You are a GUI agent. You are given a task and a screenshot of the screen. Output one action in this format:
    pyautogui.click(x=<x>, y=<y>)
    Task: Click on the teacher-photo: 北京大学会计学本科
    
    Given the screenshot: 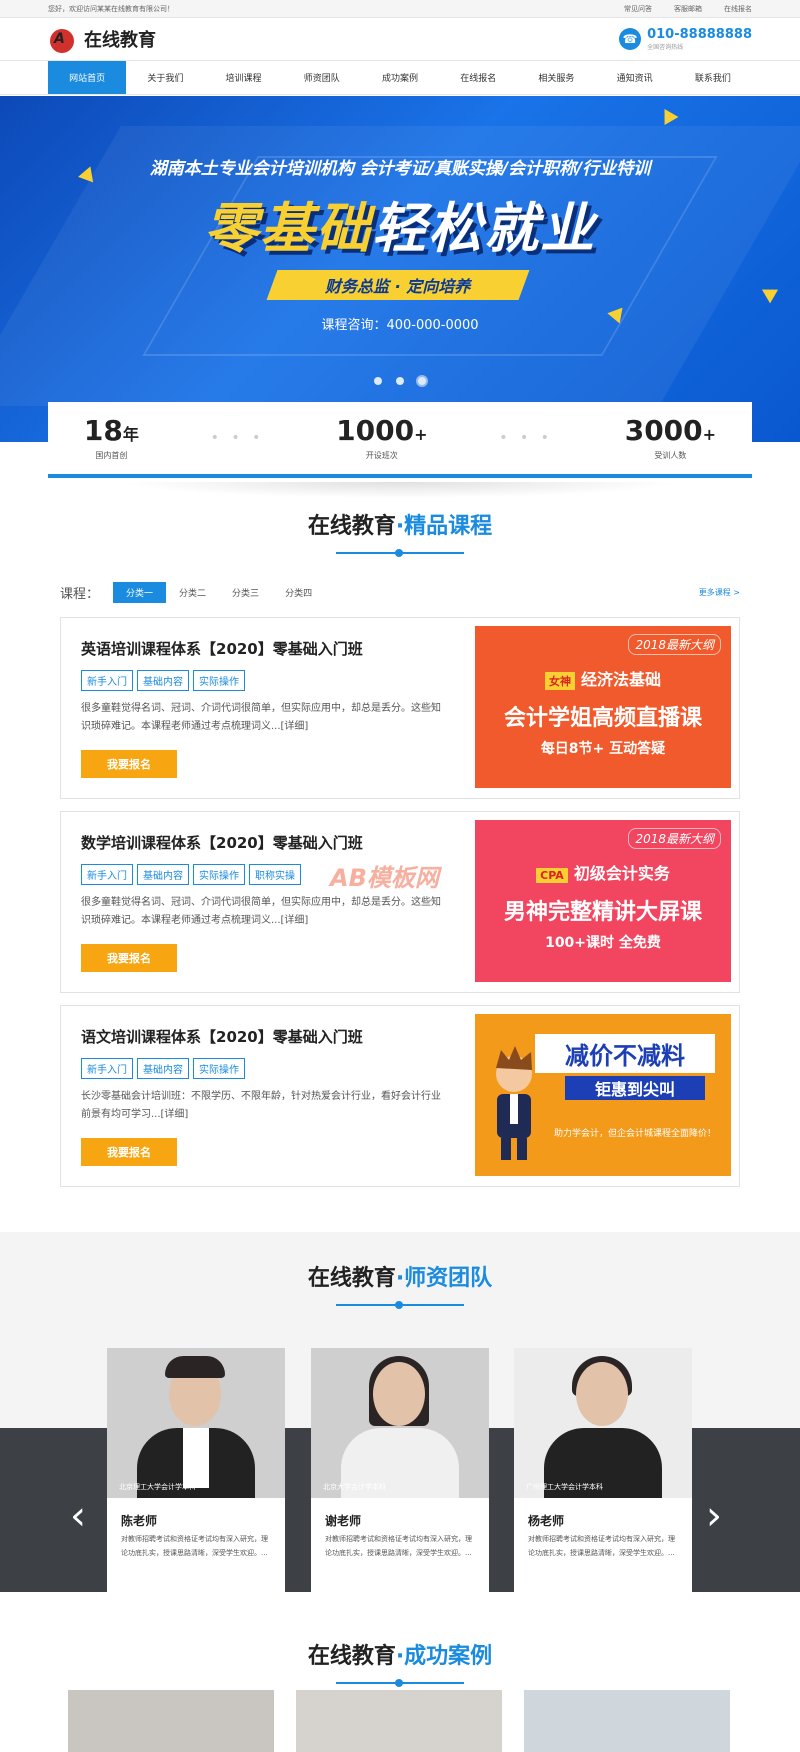 What is the action you would take?
    pyautogui.click(x=400, y=1423)
    